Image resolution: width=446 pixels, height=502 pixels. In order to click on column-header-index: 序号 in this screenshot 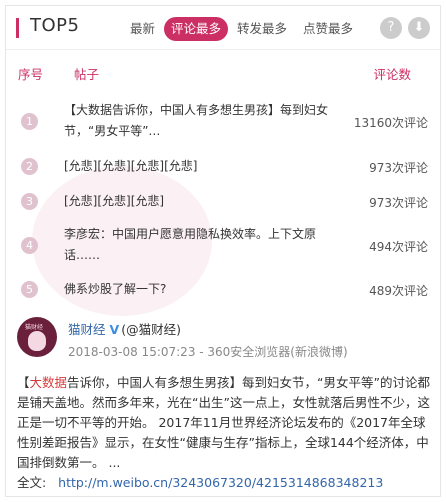, I will do `click(31, 74)`.